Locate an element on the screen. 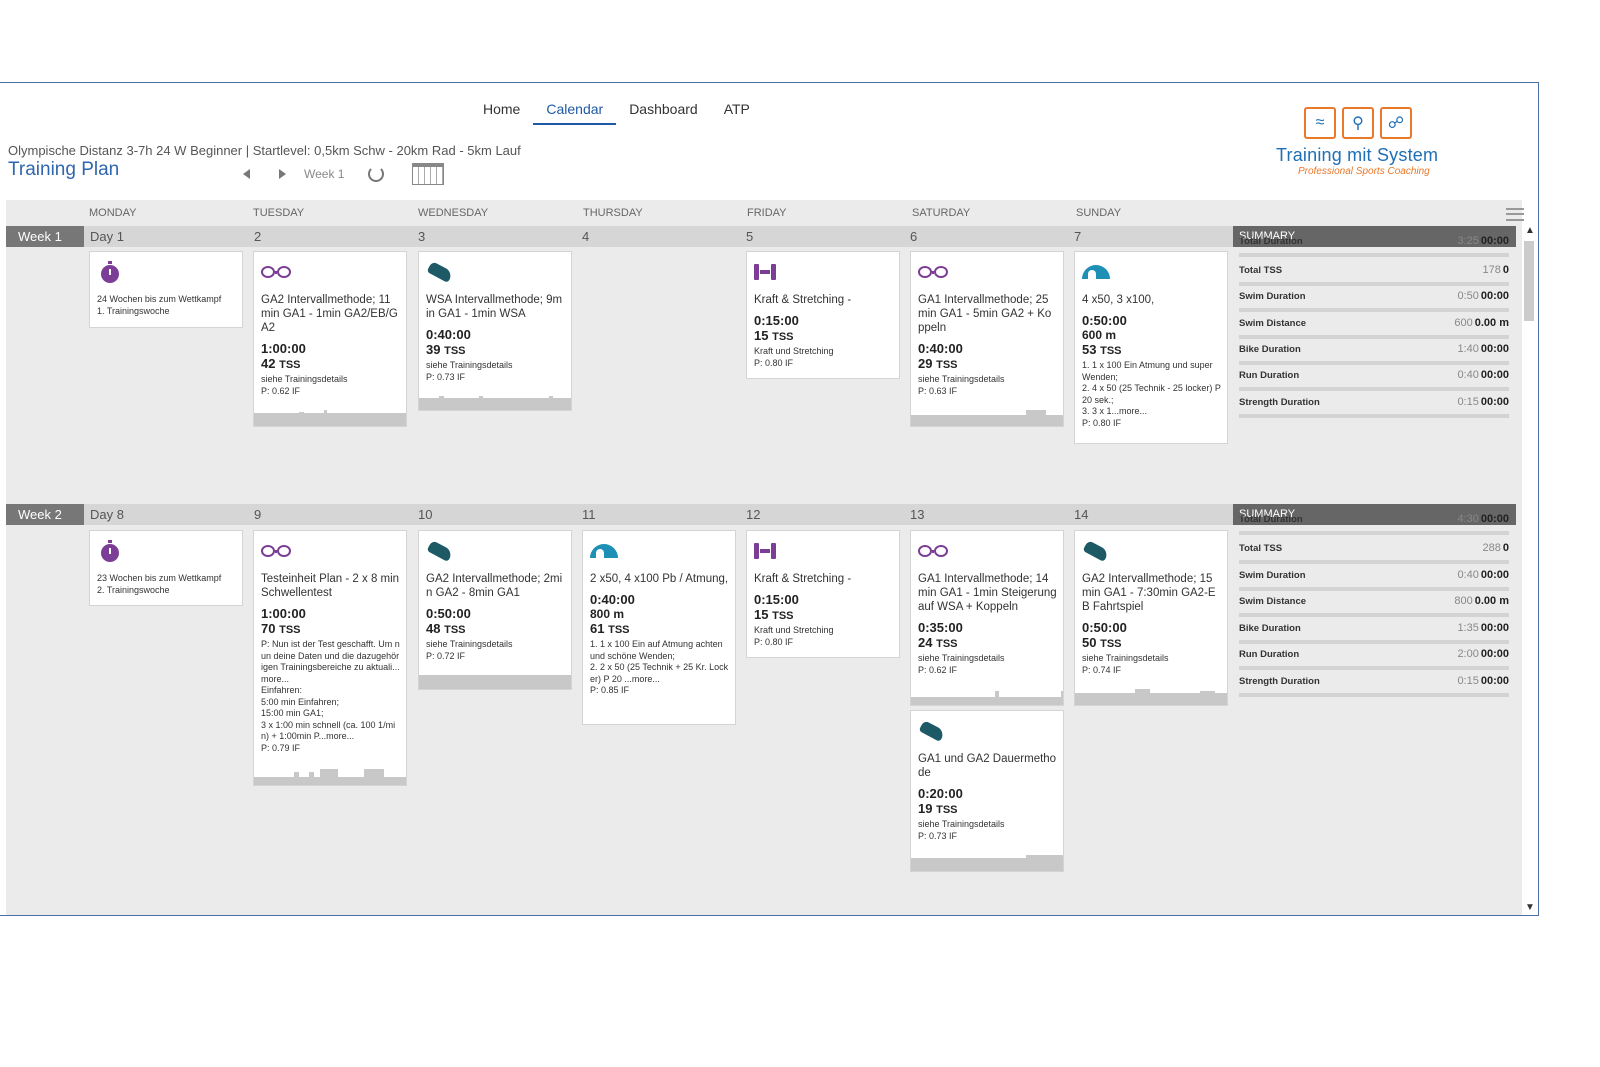 The width and height of the screenshot is (1600, 1067). day-number: 11 is located at coordinates (589, 514).